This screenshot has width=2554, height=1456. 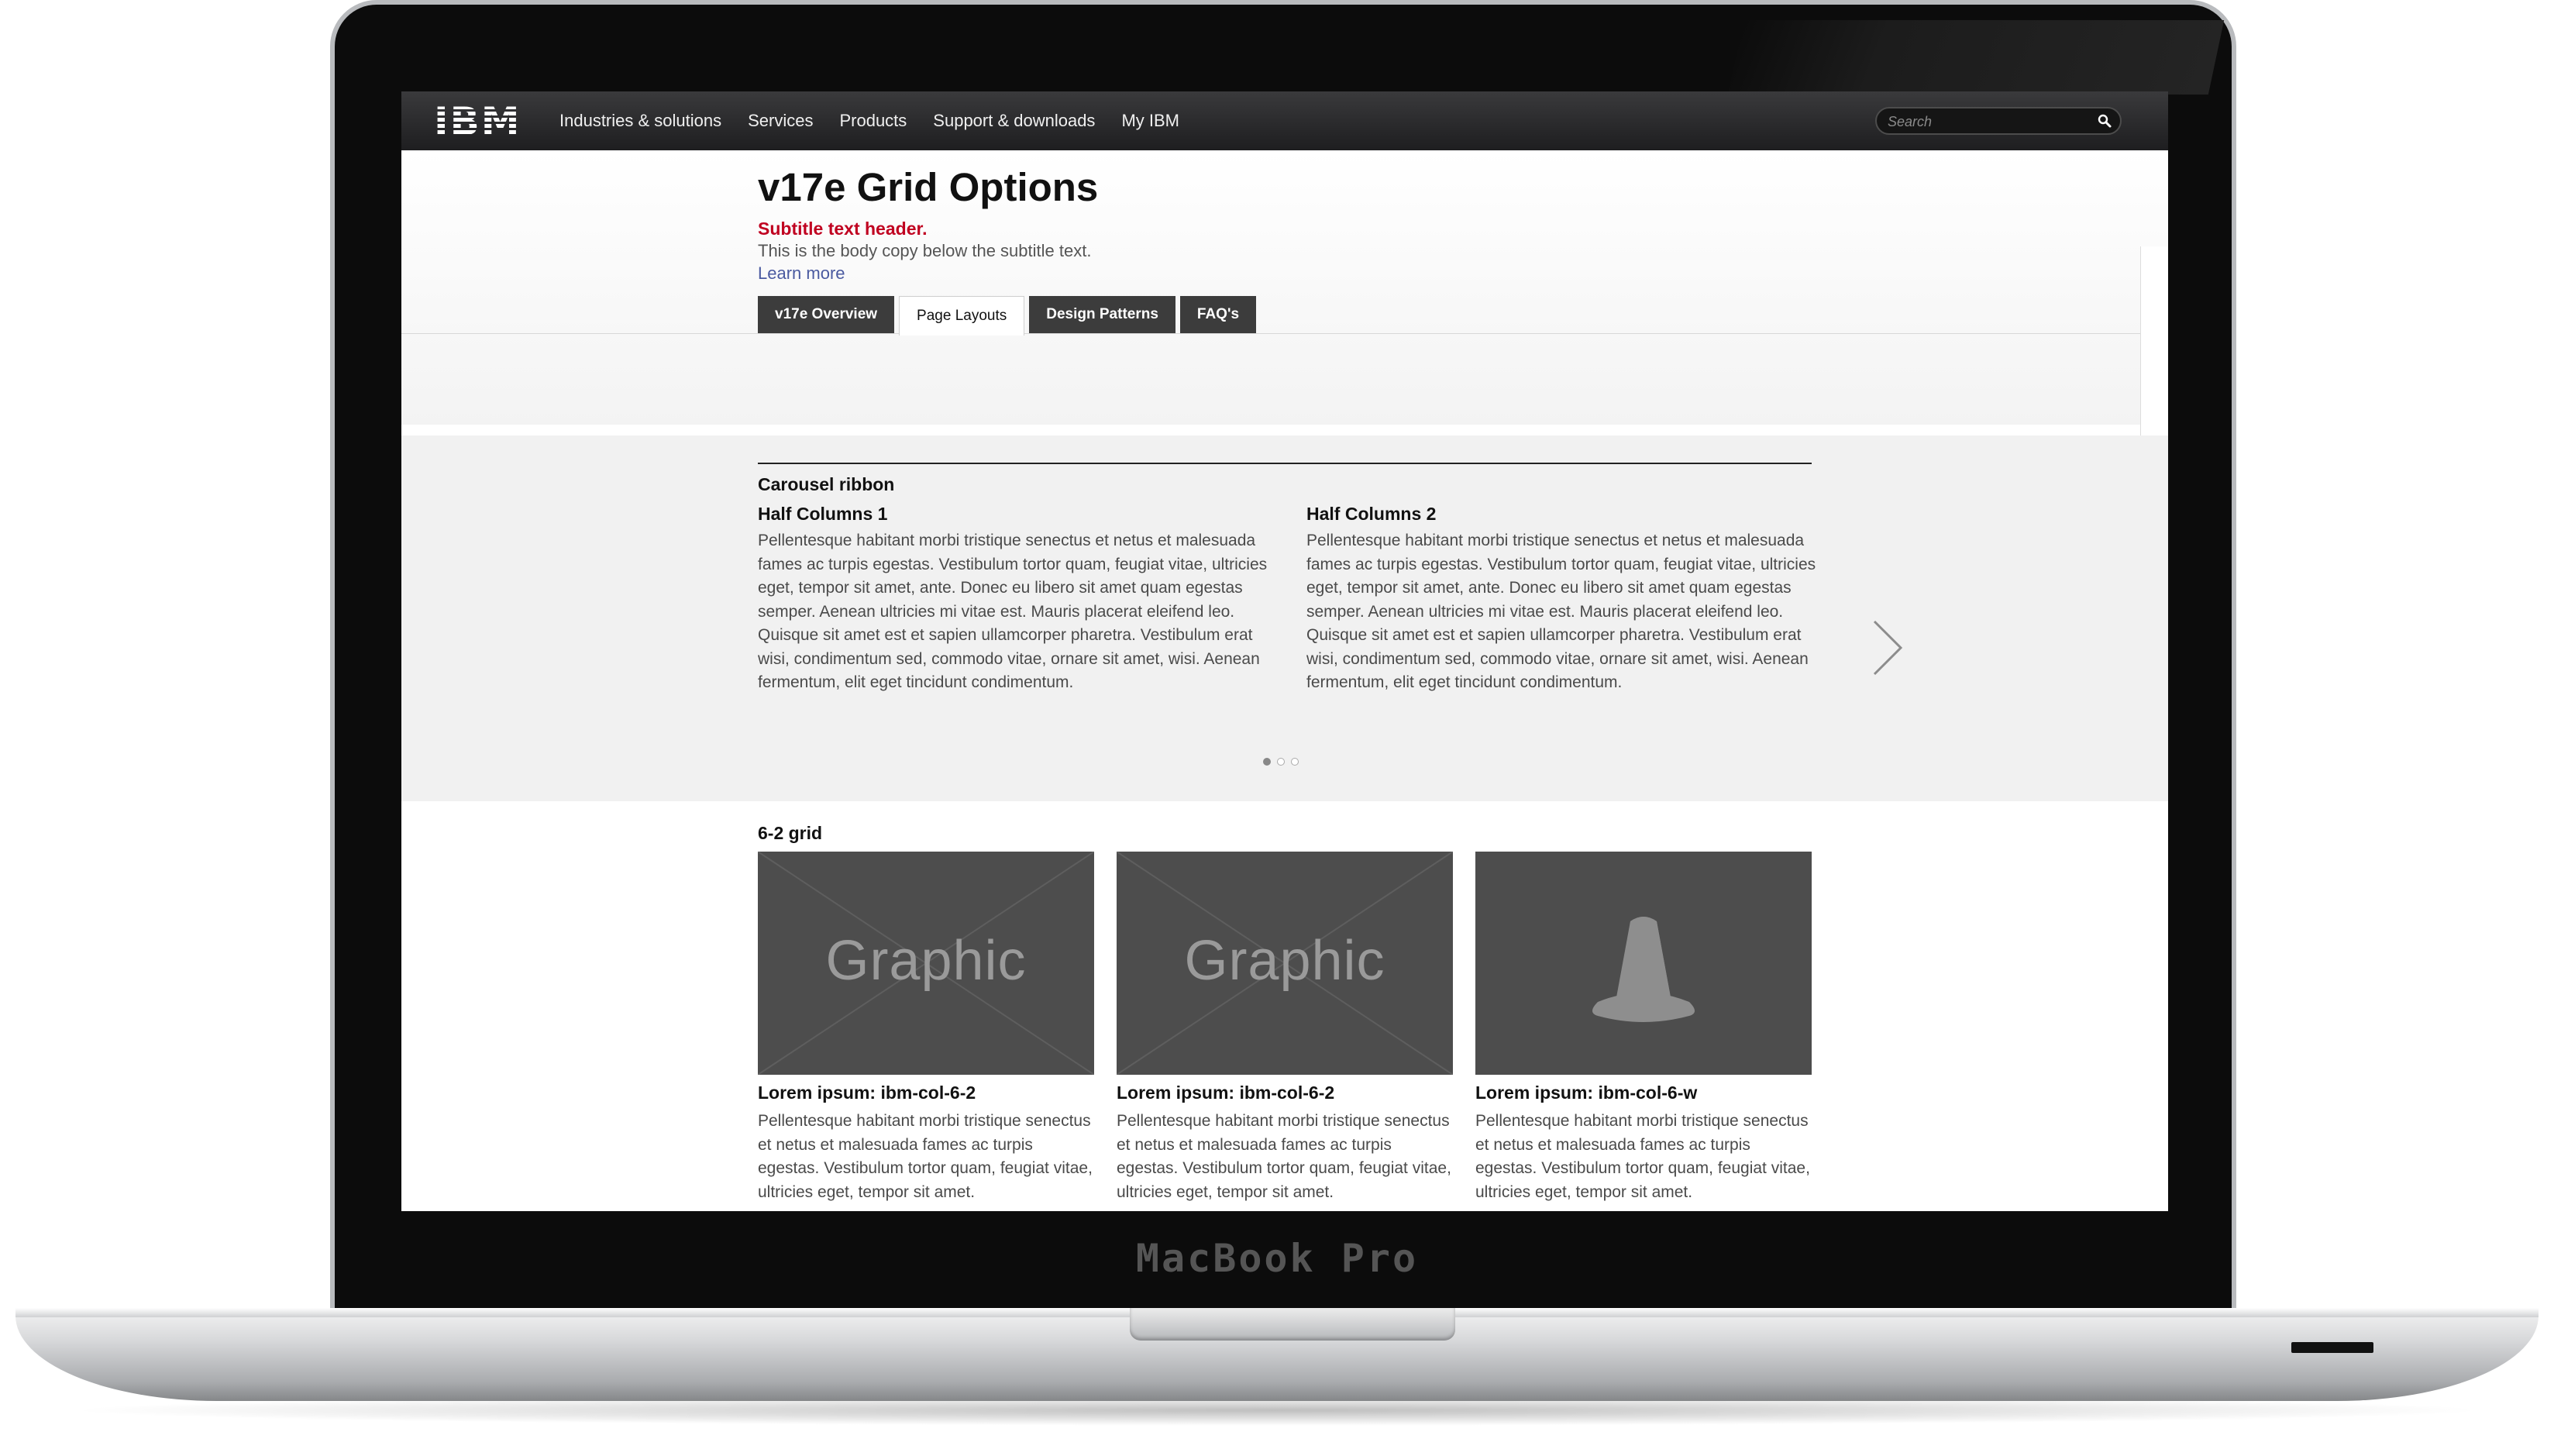 What do you see at coordinates (1277, 1258) in the screenshot?
I see `device-brand-label: MacBook Pro` at bounding box center [1277, 1258].